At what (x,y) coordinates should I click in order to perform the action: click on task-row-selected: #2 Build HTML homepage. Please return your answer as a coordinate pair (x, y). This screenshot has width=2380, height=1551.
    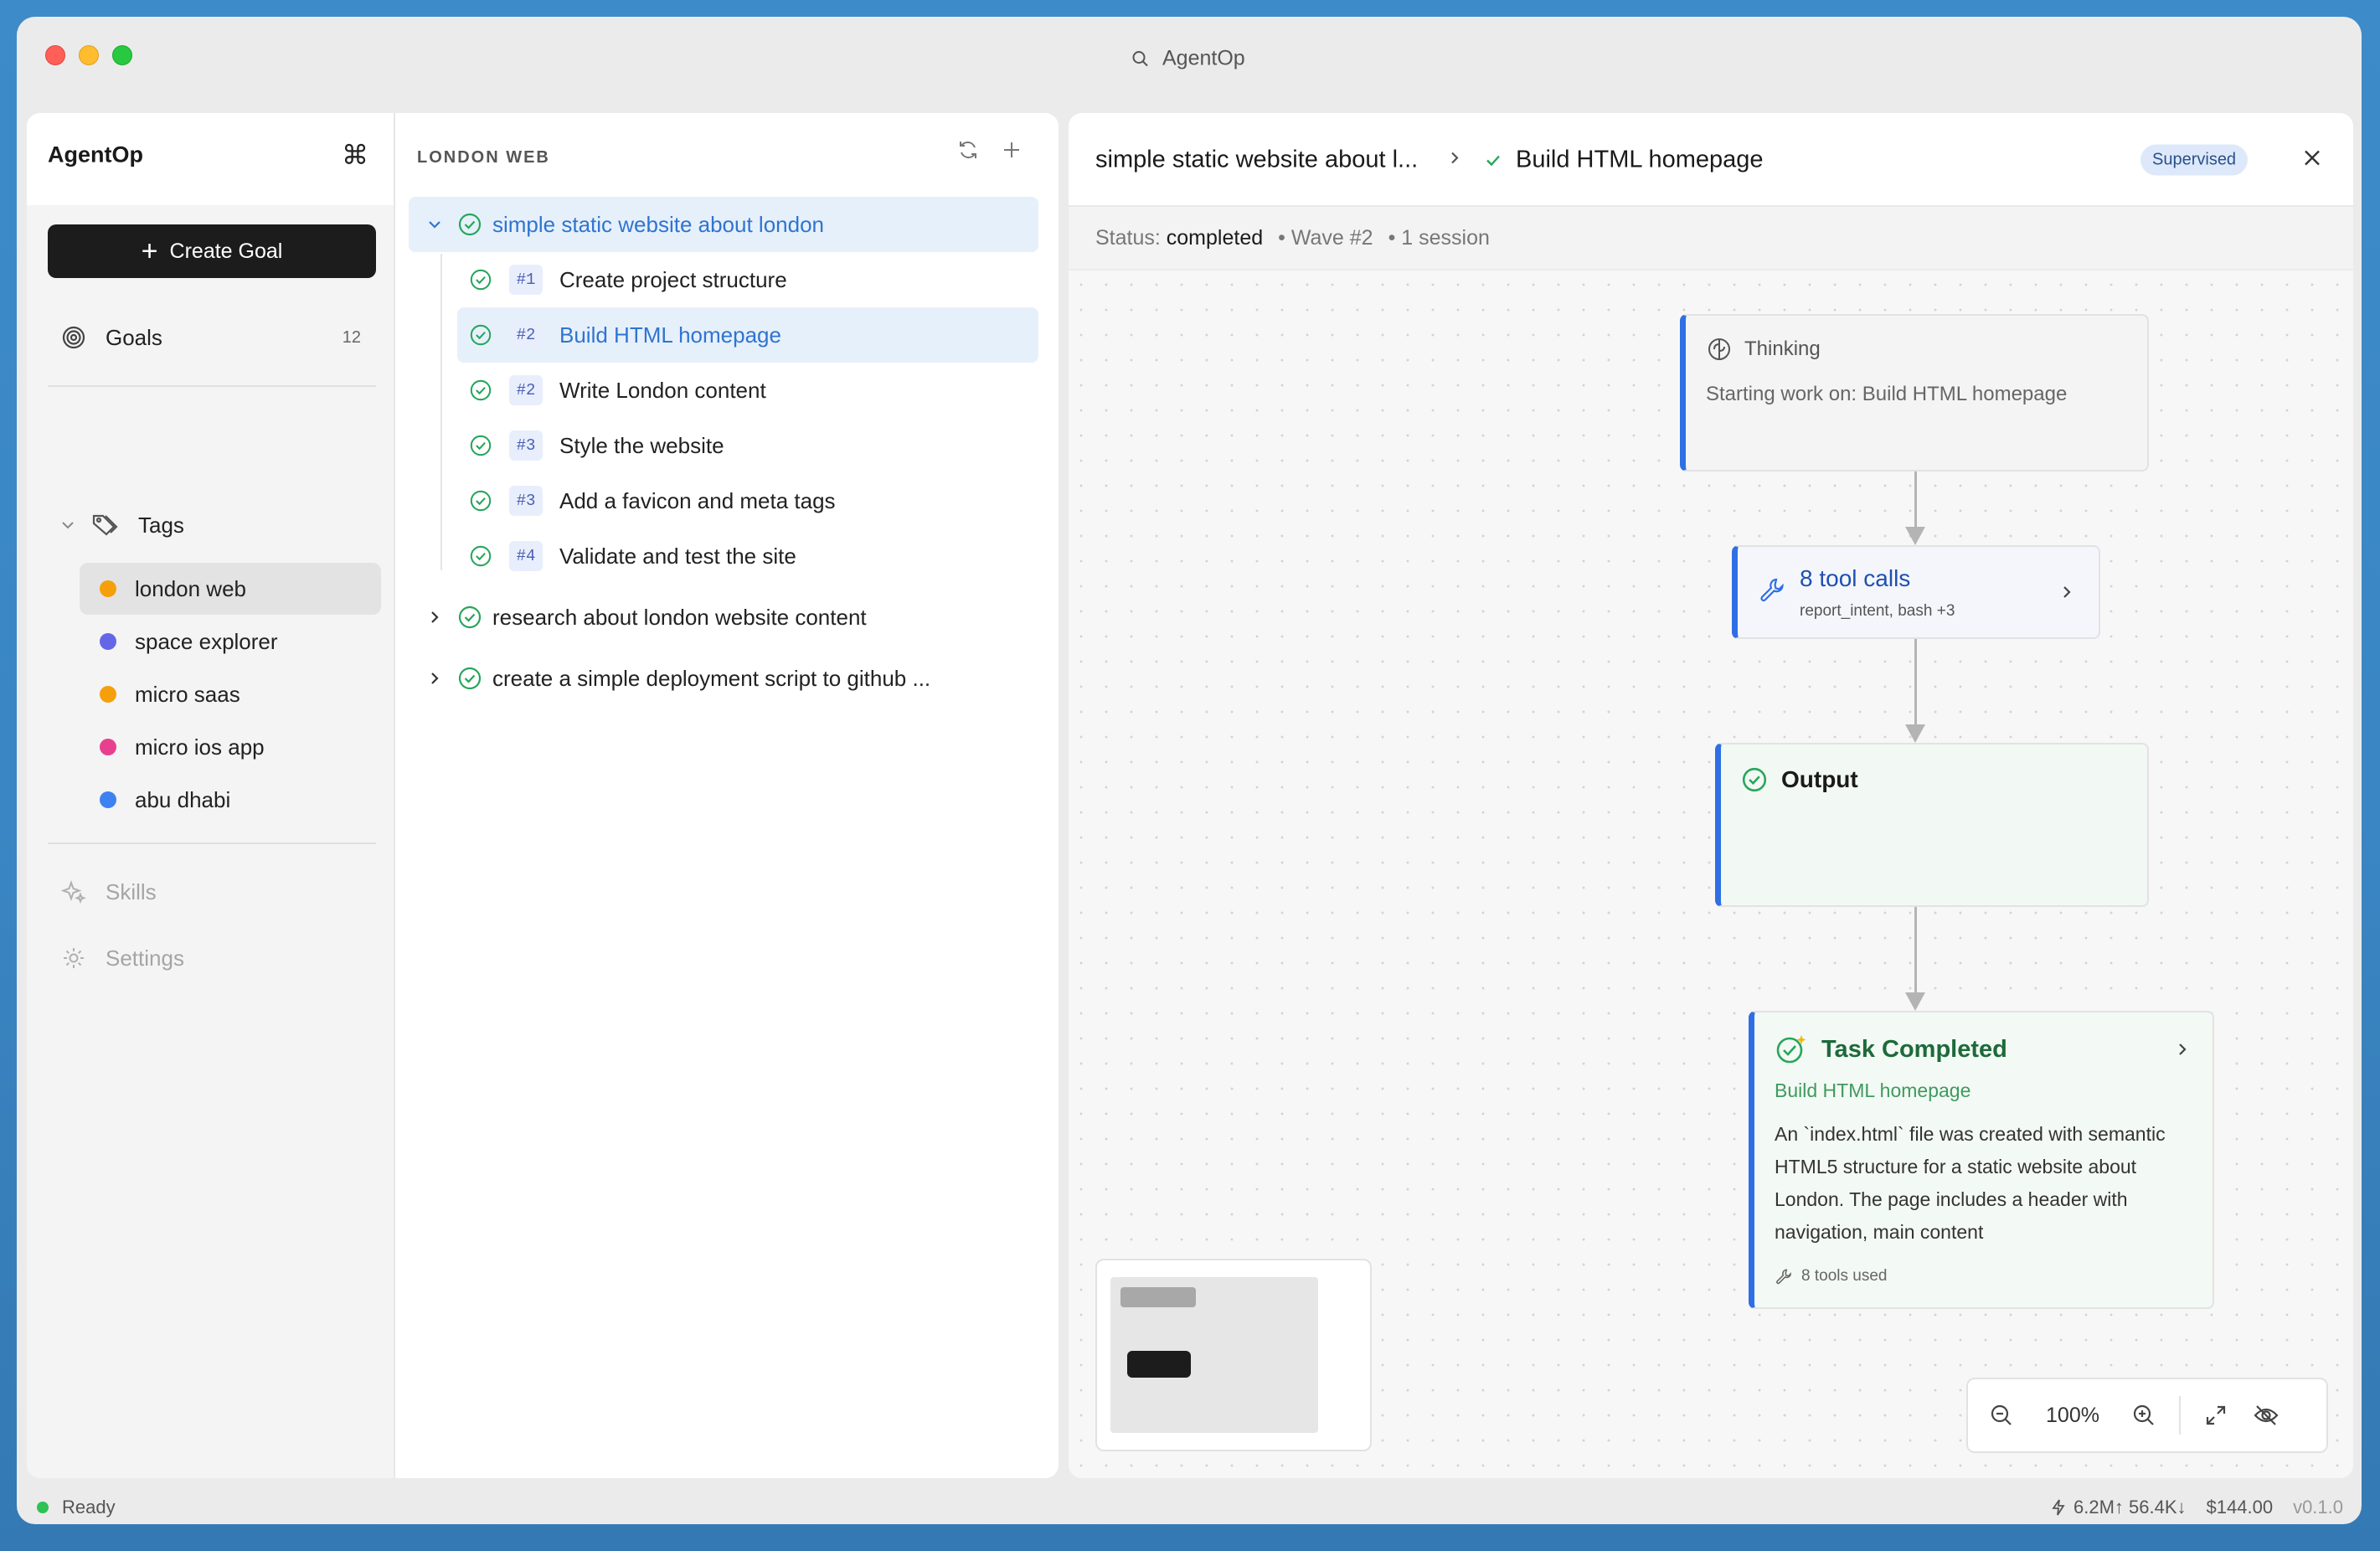
    Looking at the image, I should click on (747, 335).